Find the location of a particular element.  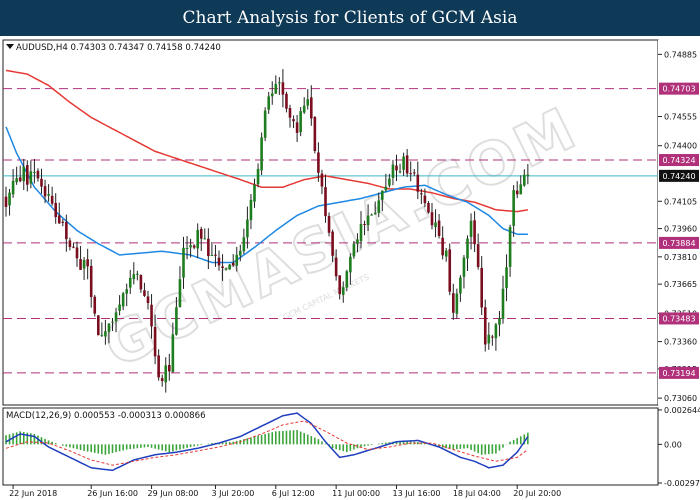

time-tick-label: 29 Jun 08:00 is located at coordinates (173, 493).